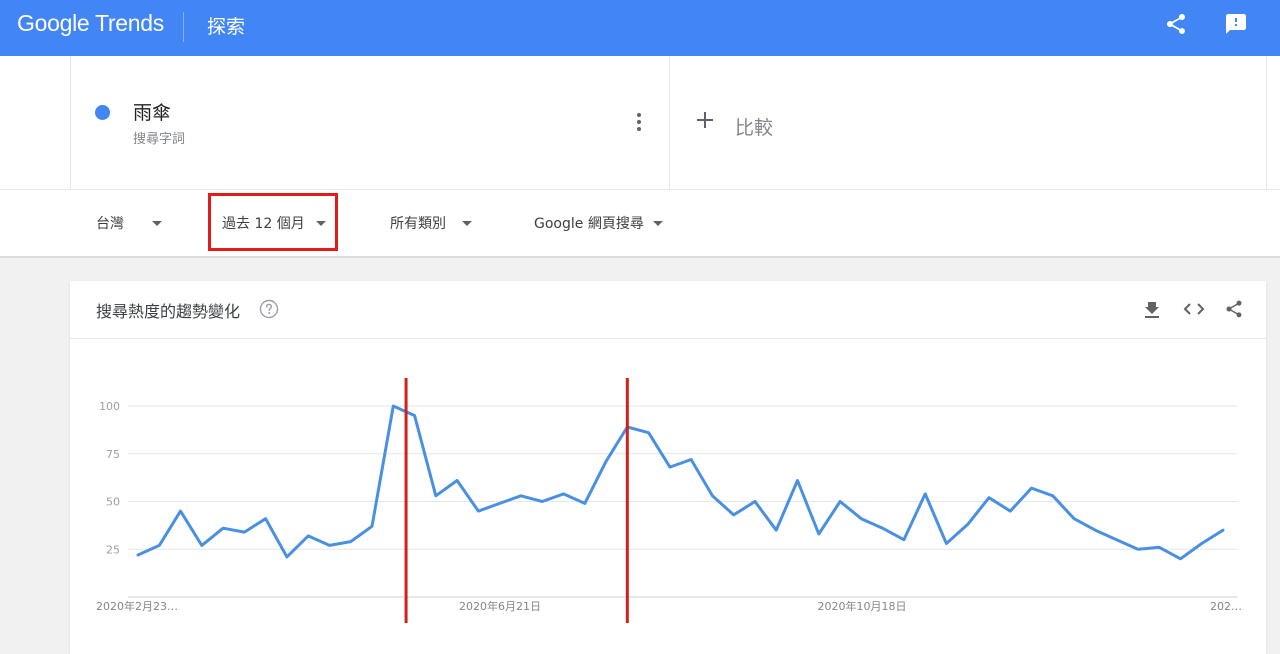  Describe the element at coordinates (1176, 24) in the screenshot. I see `share-icon` at that location.